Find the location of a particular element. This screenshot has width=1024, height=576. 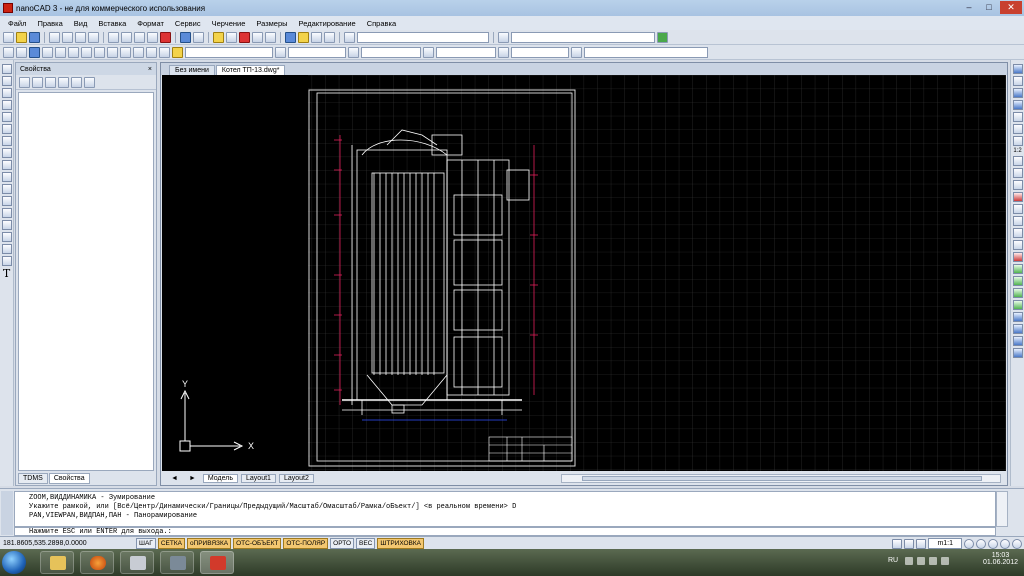

construction-line-icon is located at coordinates (6, 81).